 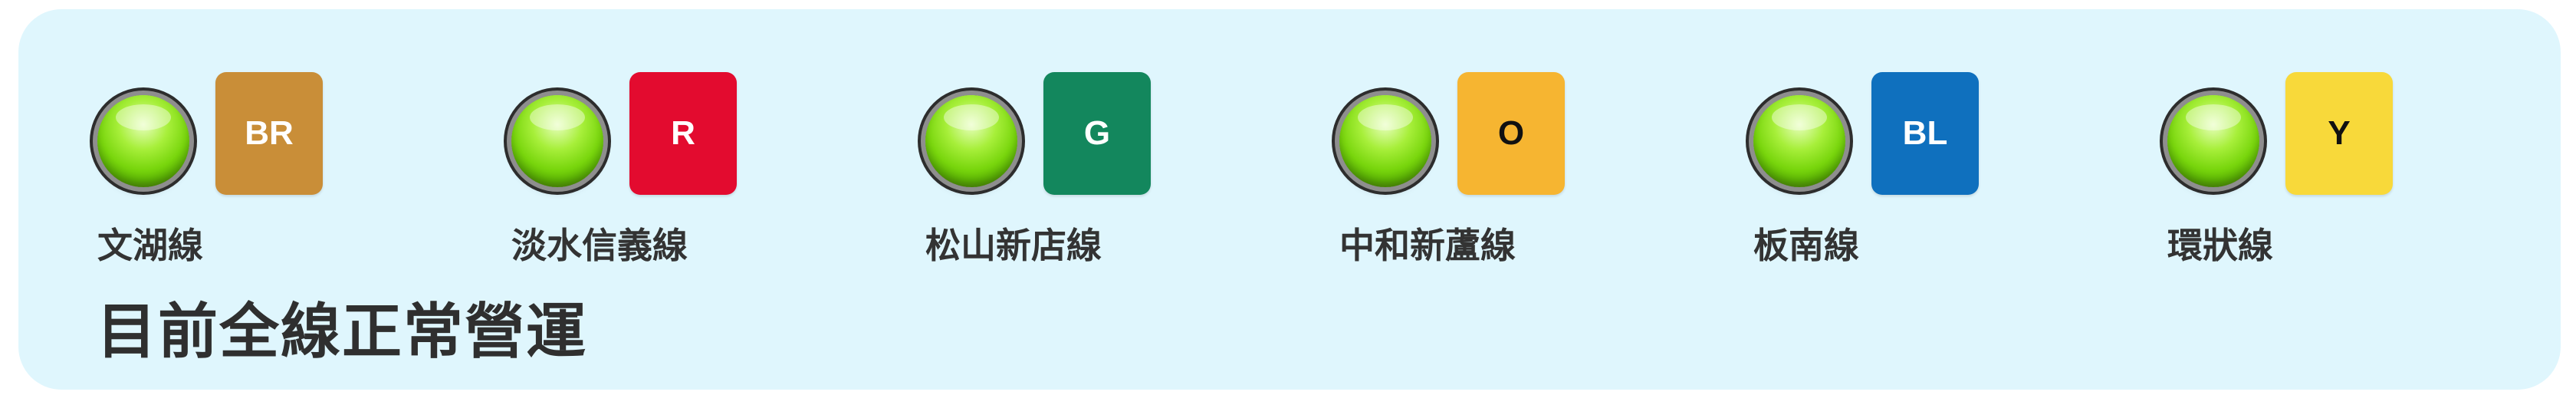 I want to click on service-status-message: 目前全線正常營運, so click(x=343, y=333).